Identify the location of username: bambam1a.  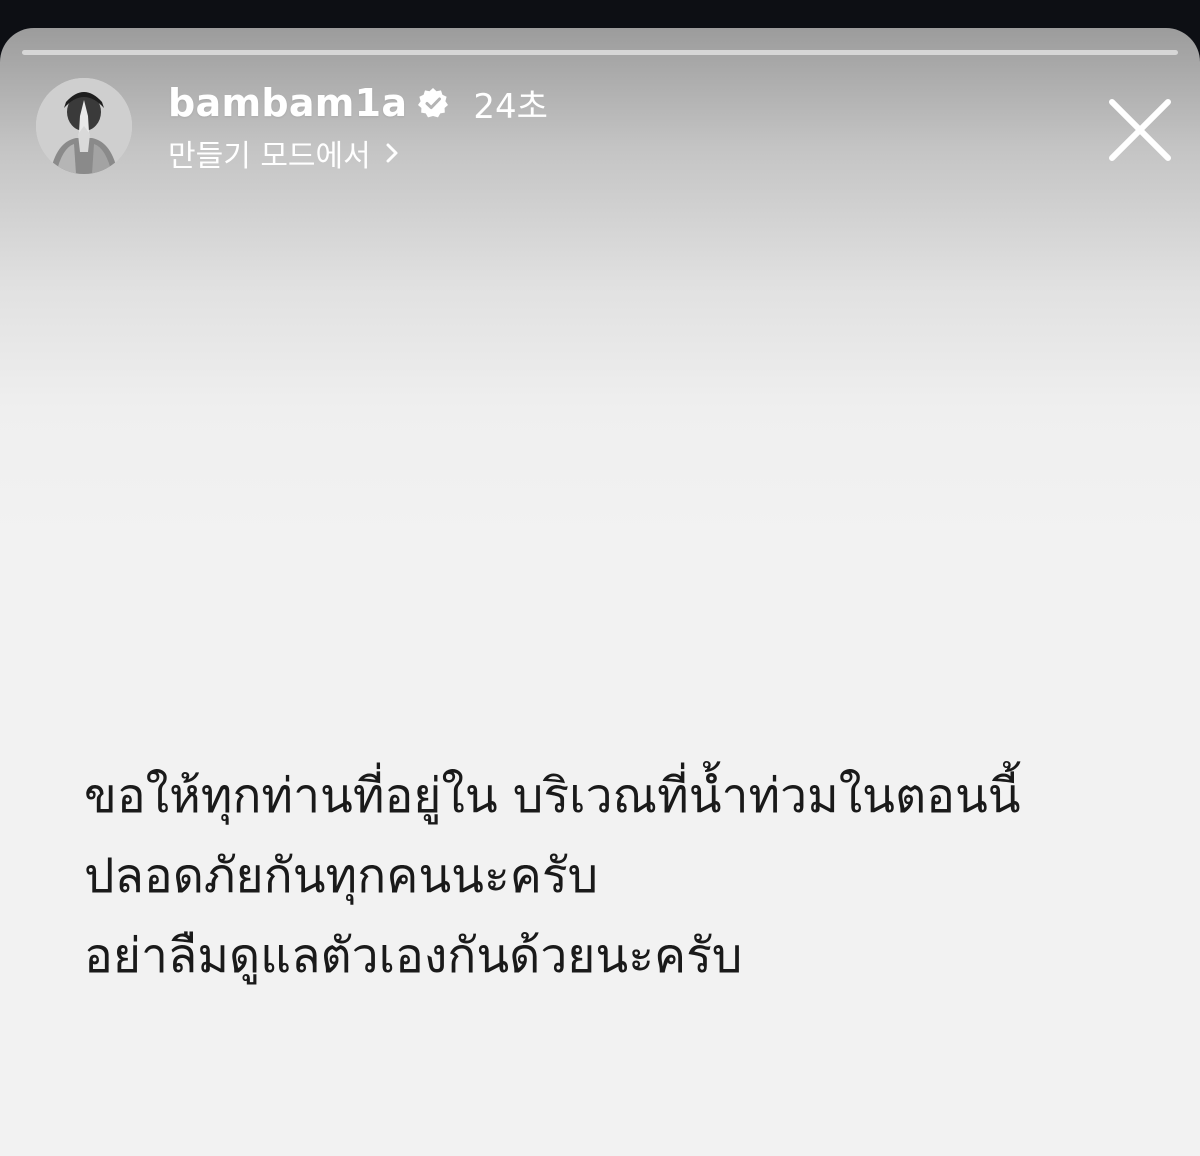
(287, 103).